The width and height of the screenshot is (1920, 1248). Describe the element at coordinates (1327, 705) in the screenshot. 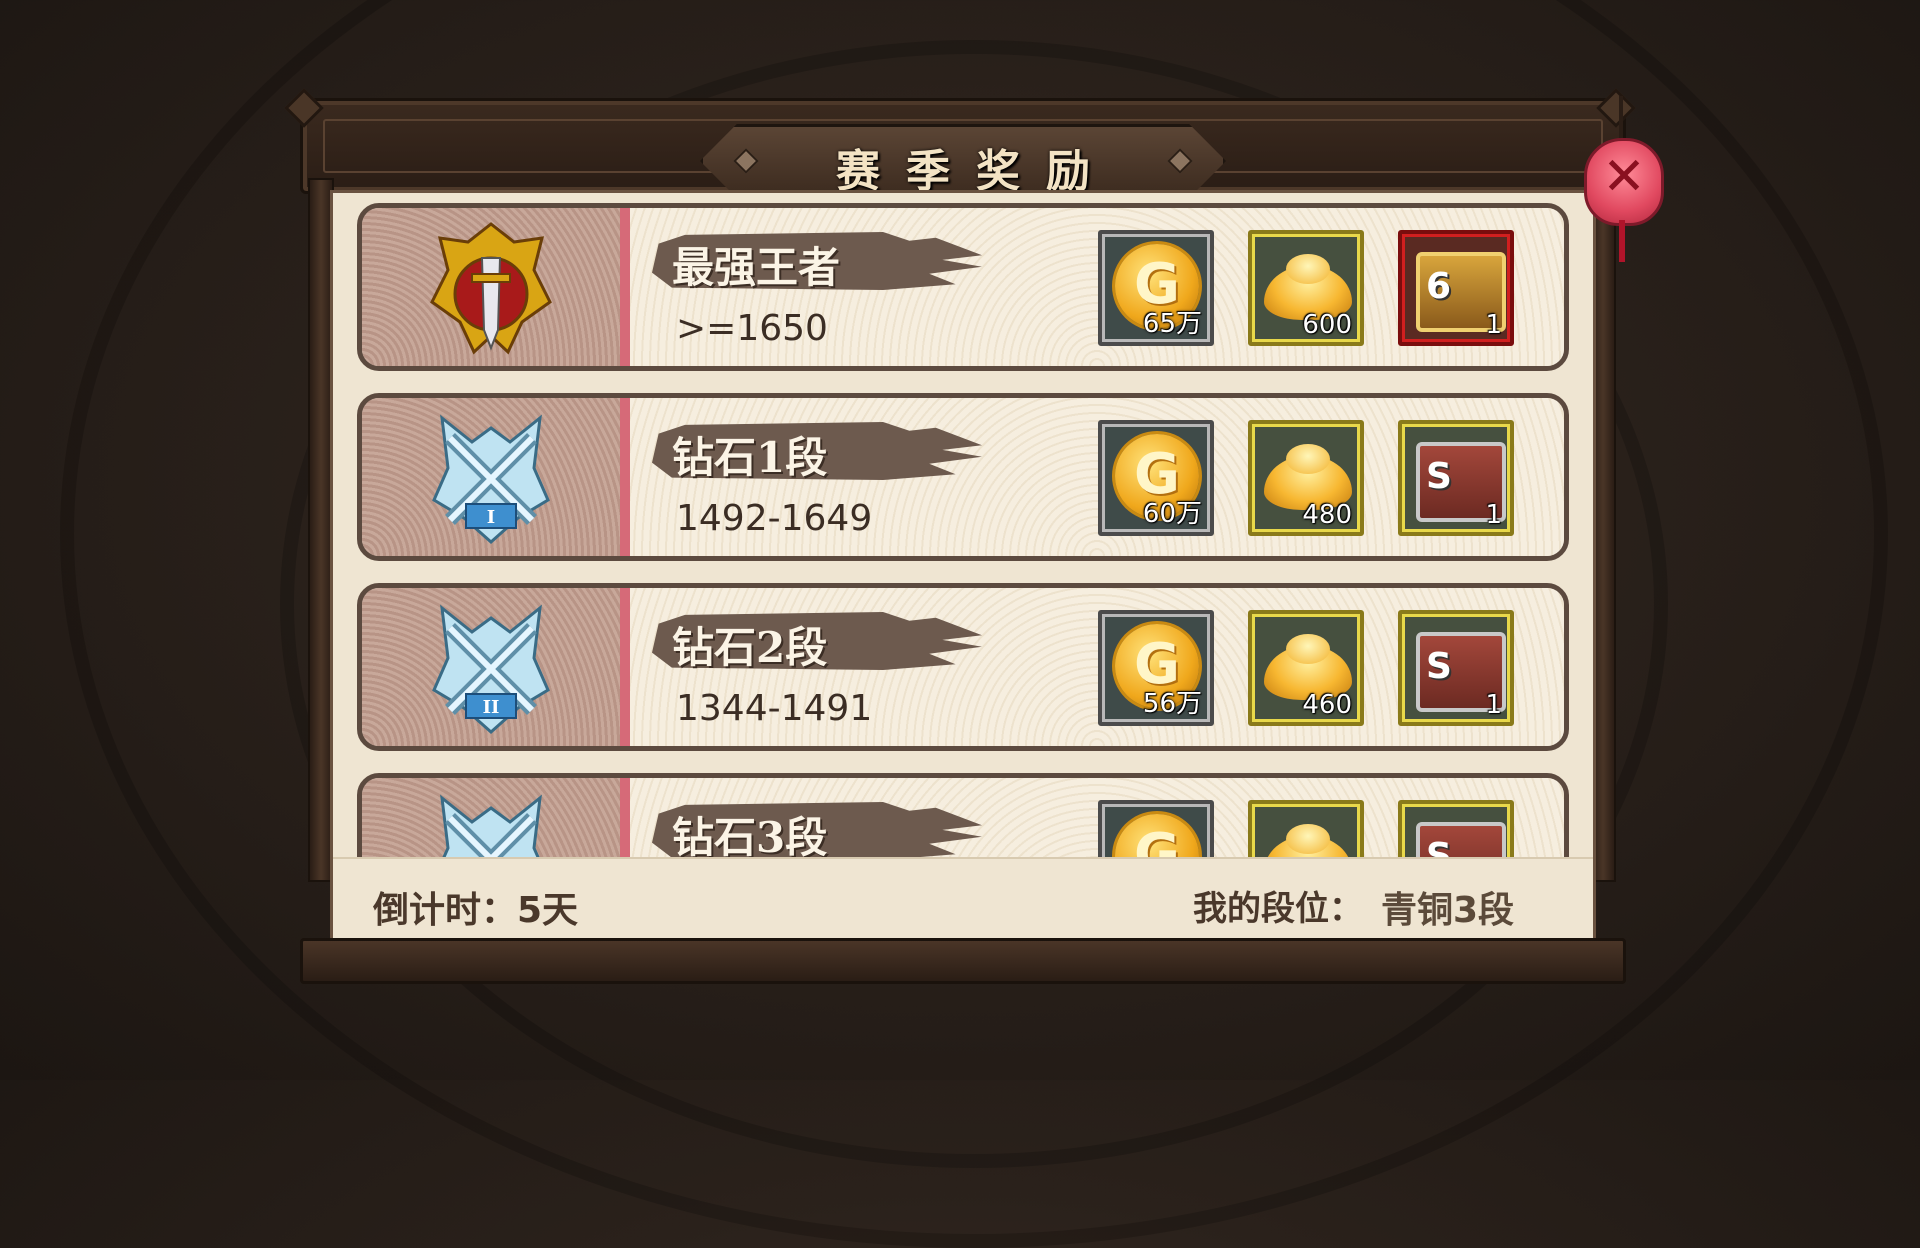

I see `reward-quantity: 460` at that location.